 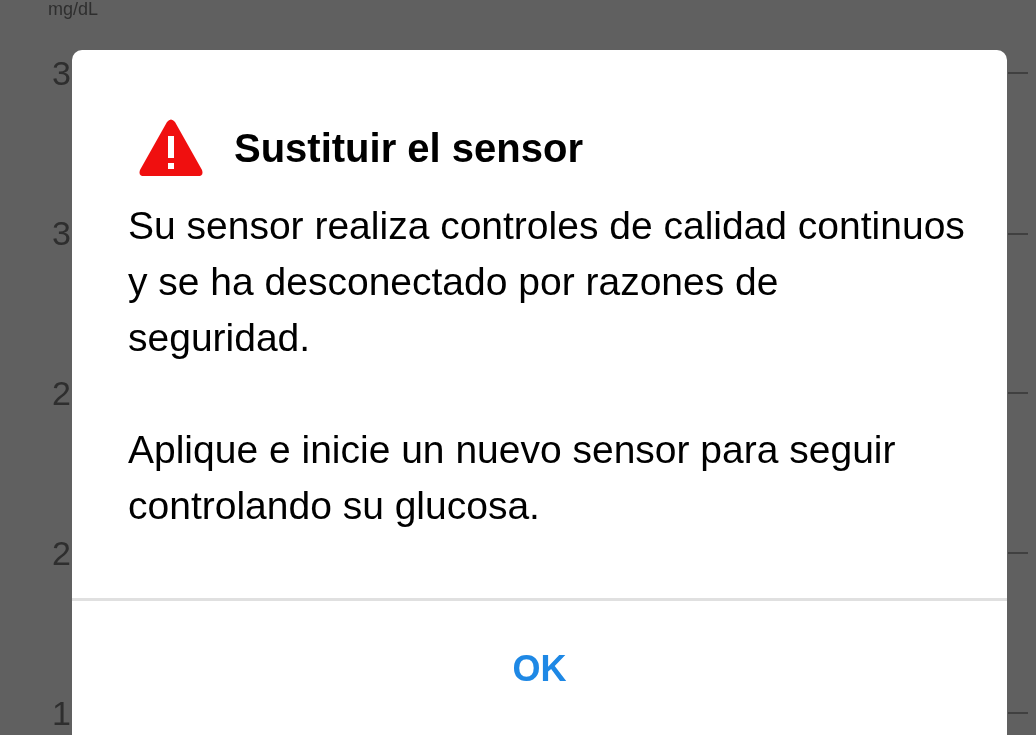 I want to click on dialog-title: Sustituir el sensor, so click(x=408, y=148).